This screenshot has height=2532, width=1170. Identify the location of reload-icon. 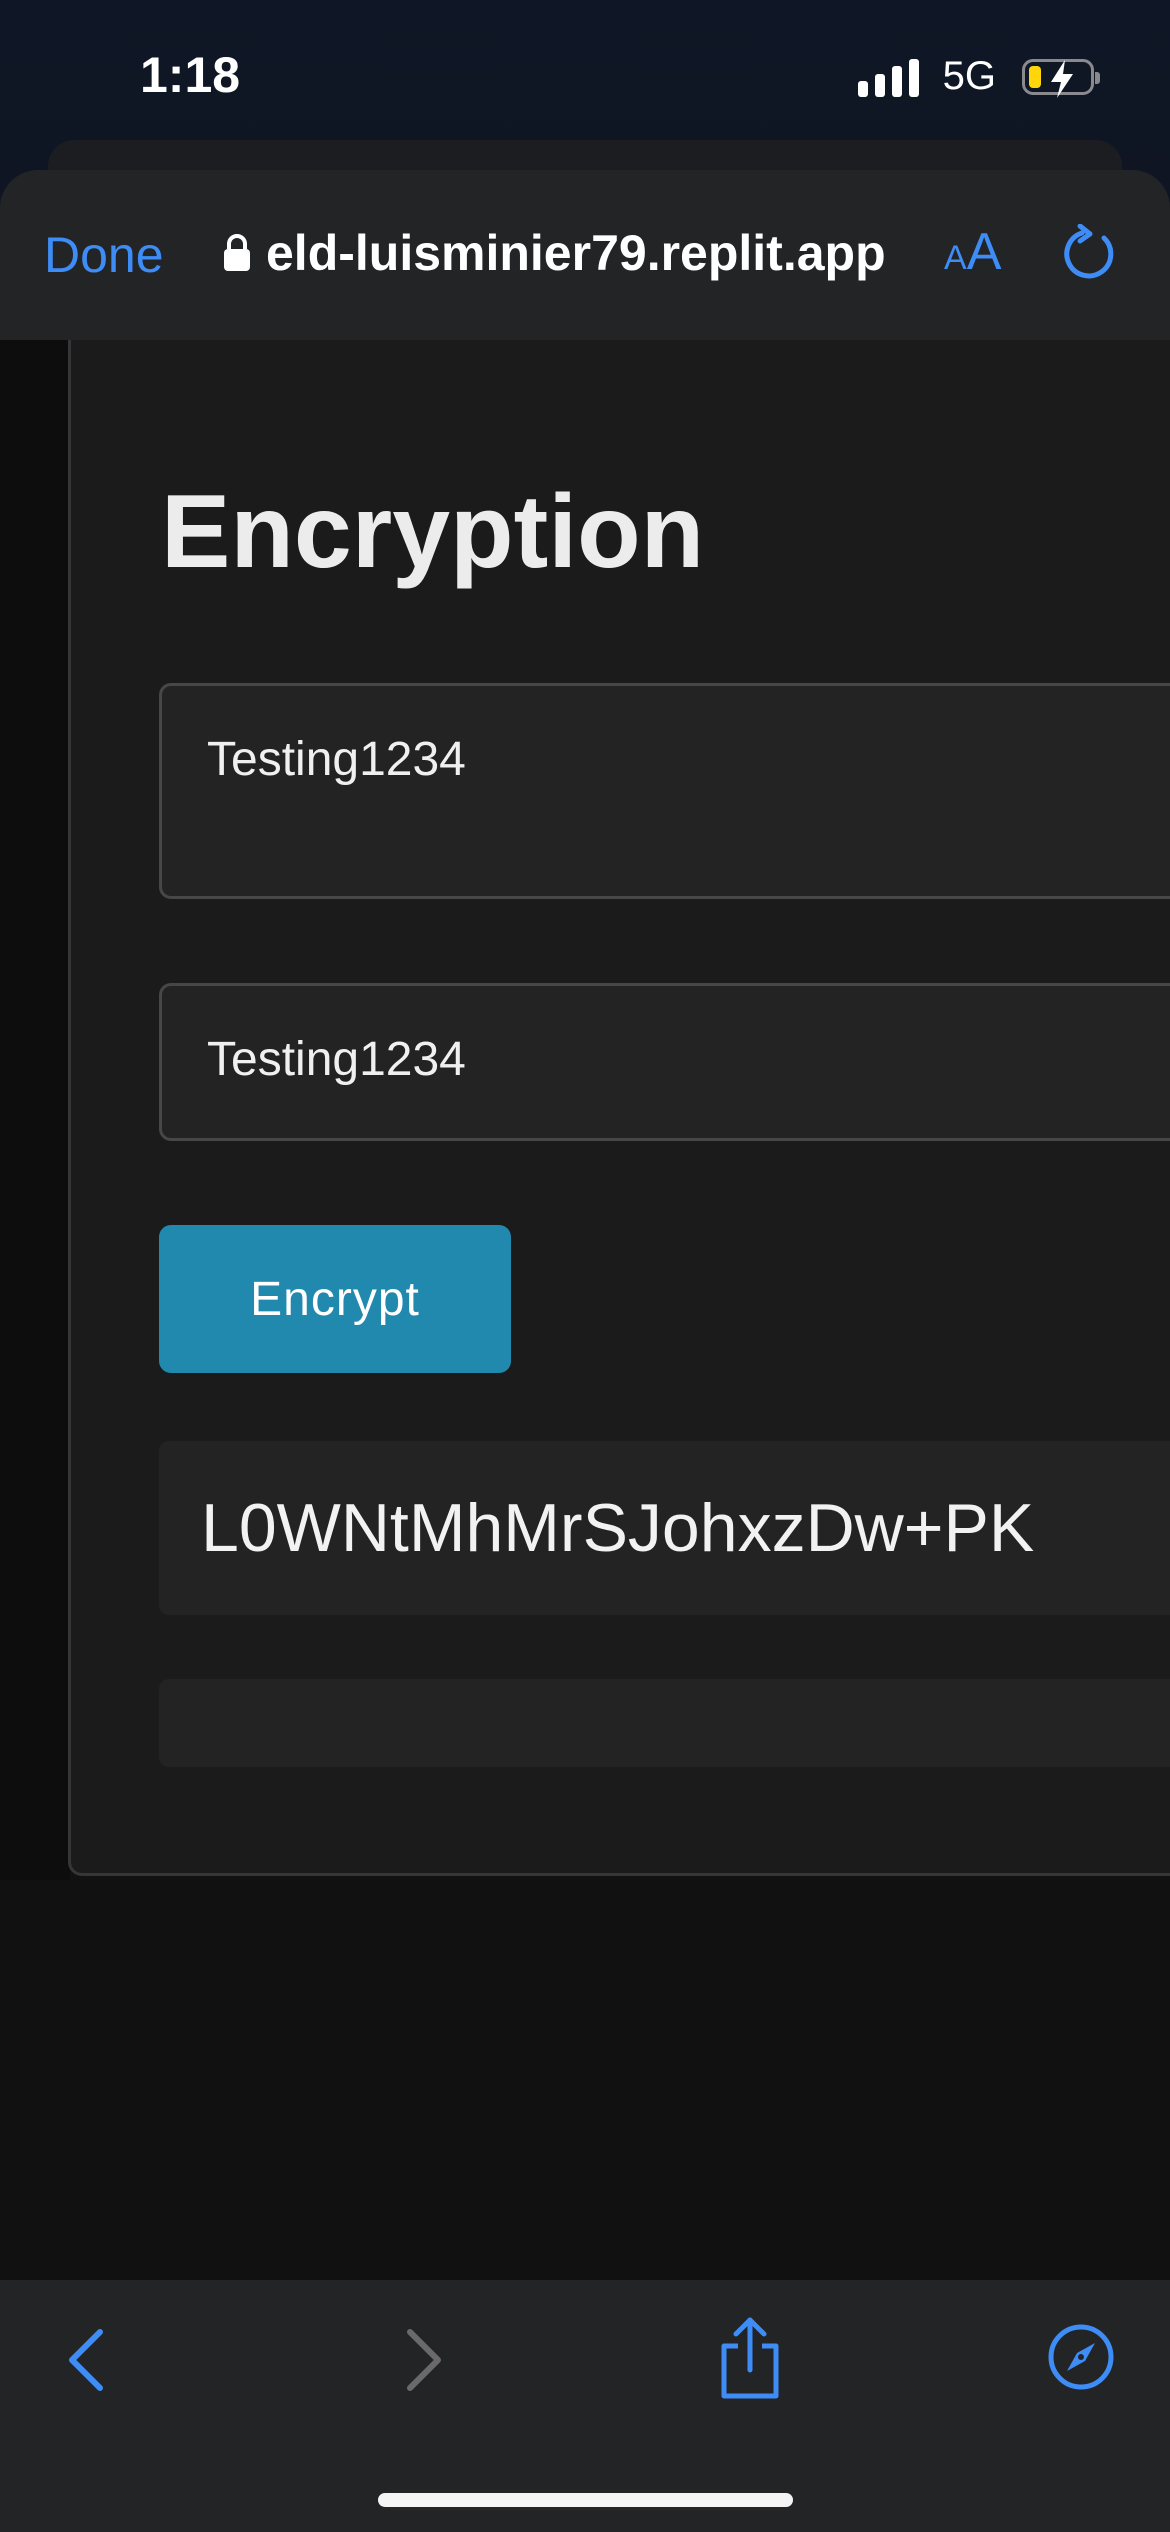
(1089, 251).